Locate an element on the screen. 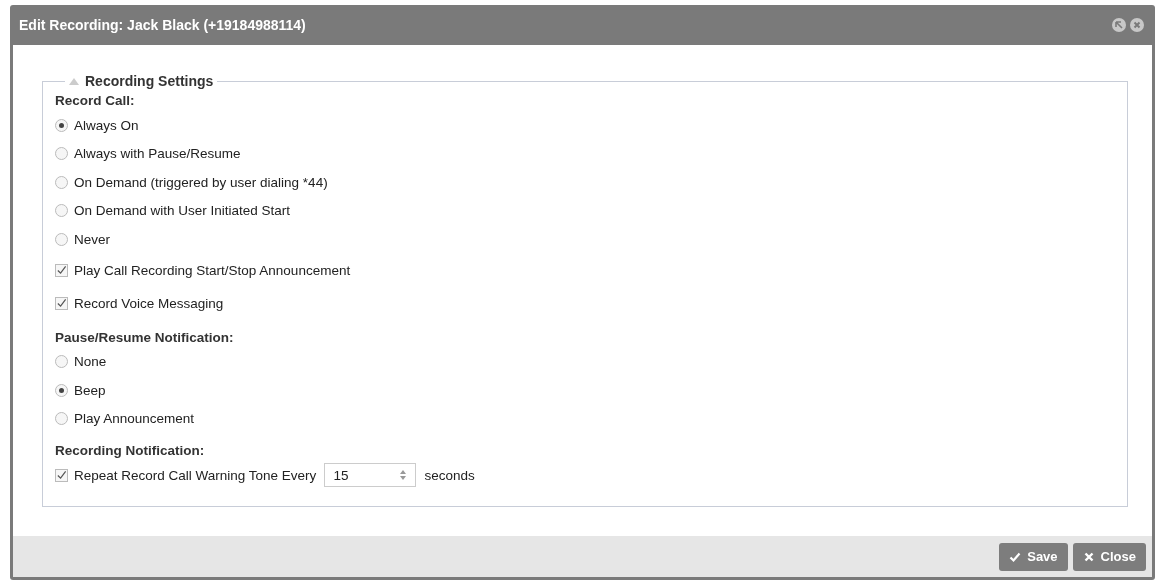 This screenshot has width=1163, height=585. unit-label: seconds is located at coordinates (449, 475).